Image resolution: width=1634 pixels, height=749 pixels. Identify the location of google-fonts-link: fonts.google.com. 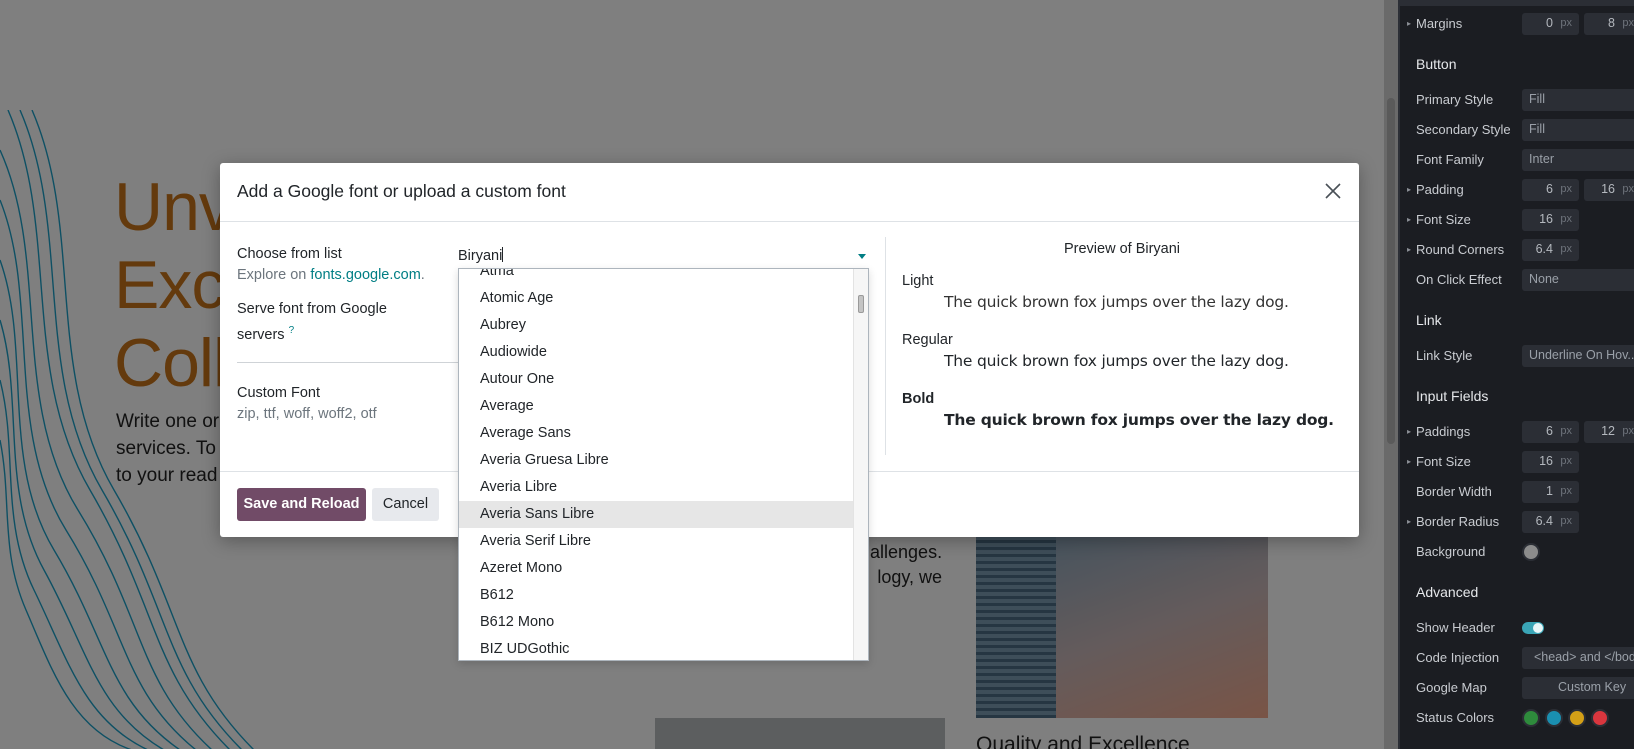
(365, 275).